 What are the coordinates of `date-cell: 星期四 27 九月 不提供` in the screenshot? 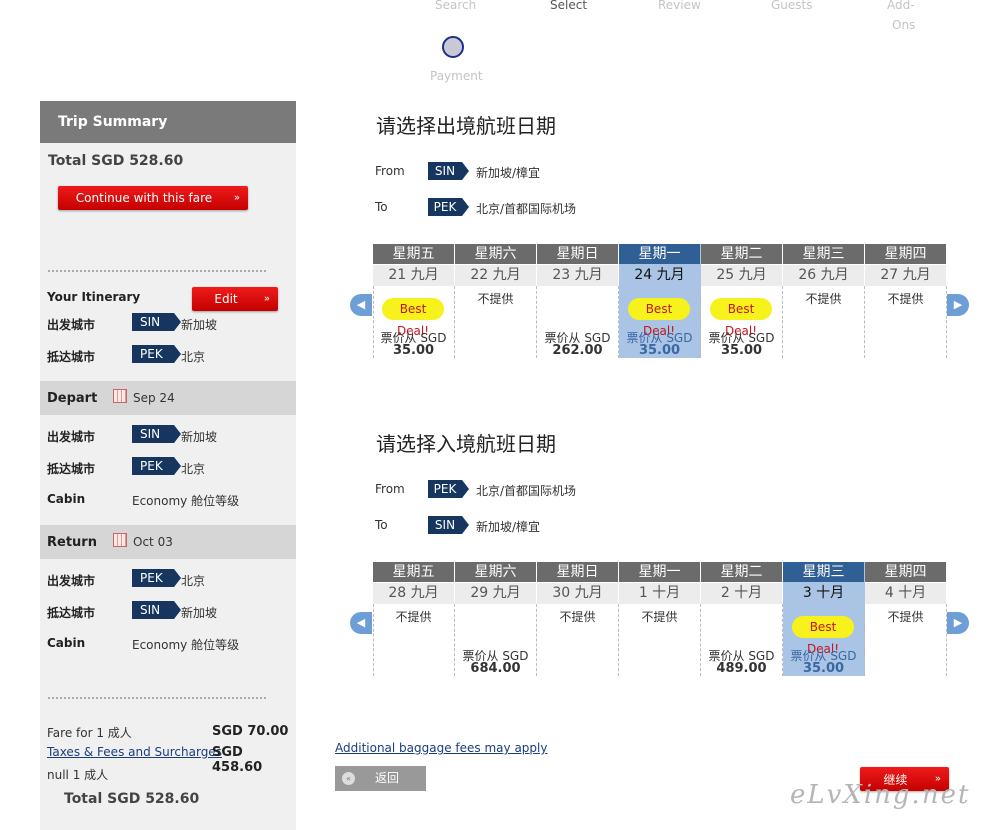 It's located at (906, 301).